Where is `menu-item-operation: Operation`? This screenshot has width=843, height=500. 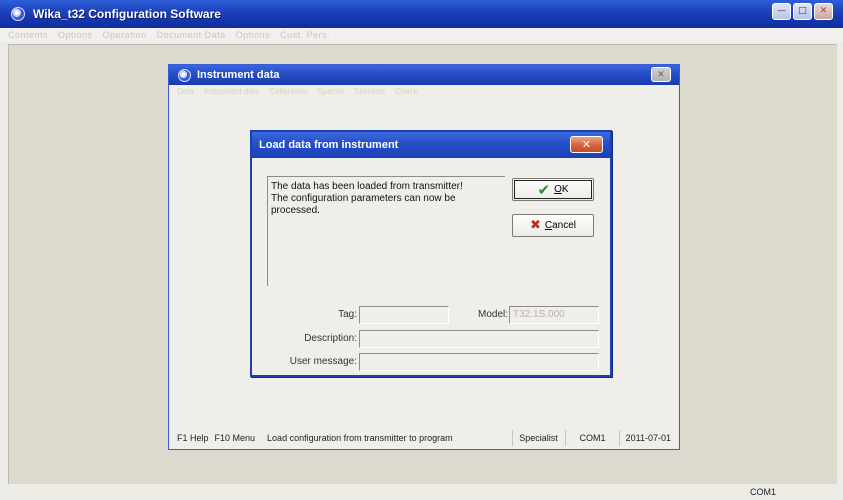
menu-item-operation: Operation is located at coordinates (125, 35).